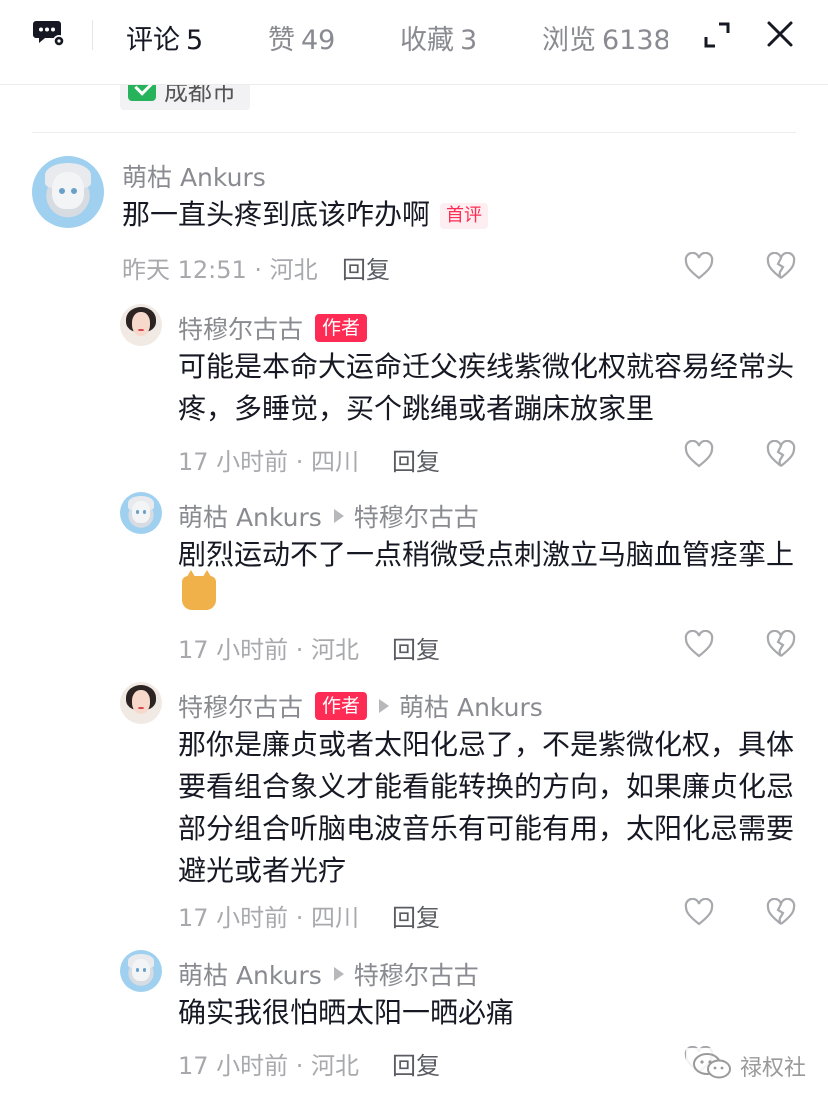 Image resolution: width=828 pixels, height=1100 pixels. I want to click on message-settings-icon, so click(49, 33).